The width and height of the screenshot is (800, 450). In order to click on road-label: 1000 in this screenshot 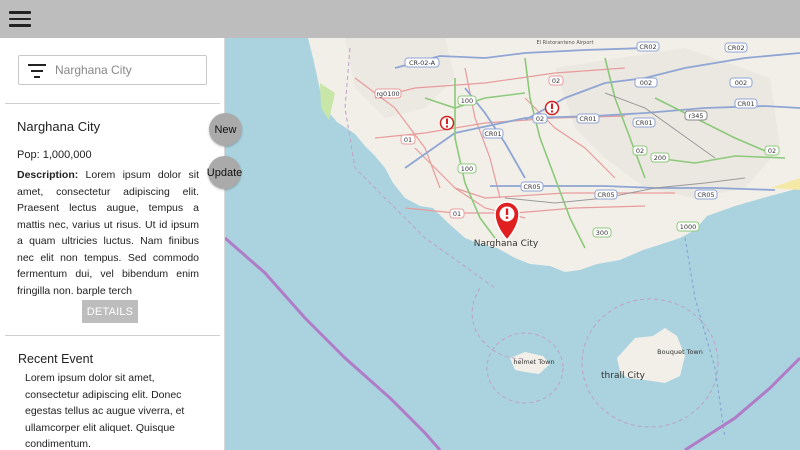, I will do `click(688, 227)`.